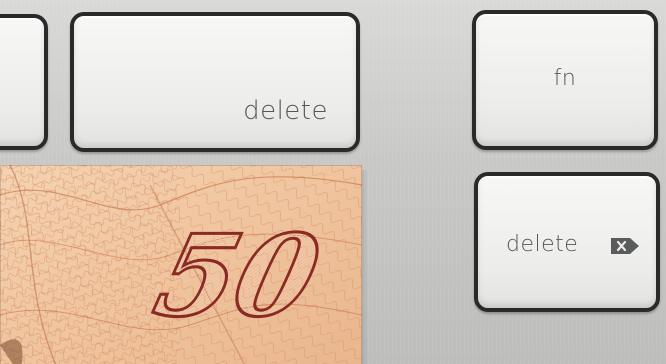  Describe the element at coordinates (542, 244) in the screenshot. I see `key-delete-small-label: delete` at that location.